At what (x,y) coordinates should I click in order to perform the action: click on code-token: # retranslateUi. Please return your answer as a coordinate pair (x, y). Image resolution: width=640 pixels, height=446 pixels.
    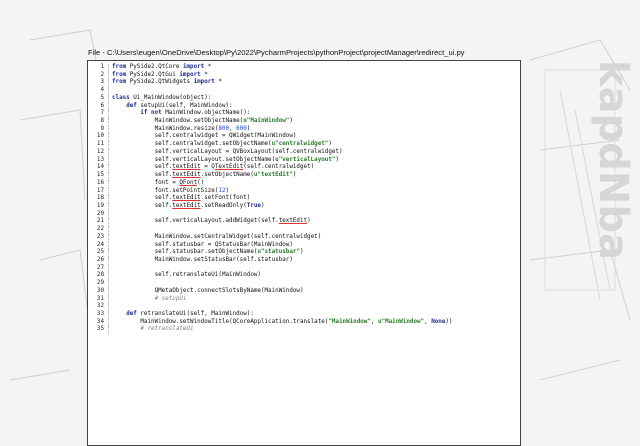
    Looking at the image, I should click on (167, 329).